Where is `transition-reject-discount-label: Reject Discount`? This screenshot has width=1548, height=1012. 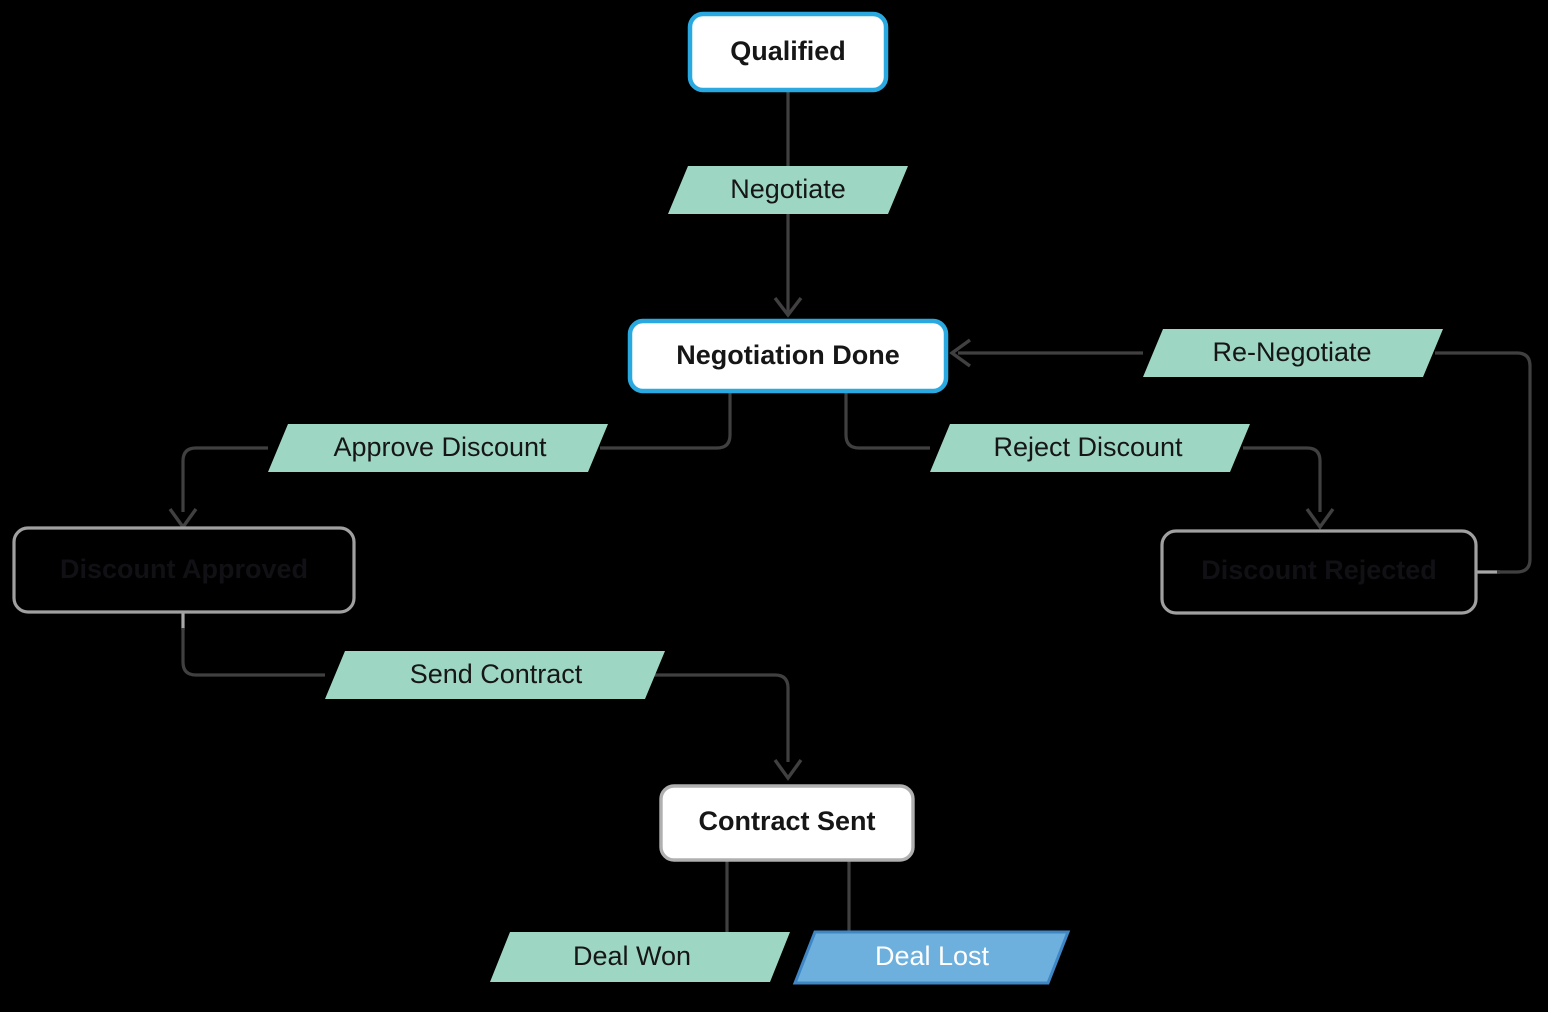 transition-reject-discount-label: Reject Discount is located at coordinates (1088, 447).